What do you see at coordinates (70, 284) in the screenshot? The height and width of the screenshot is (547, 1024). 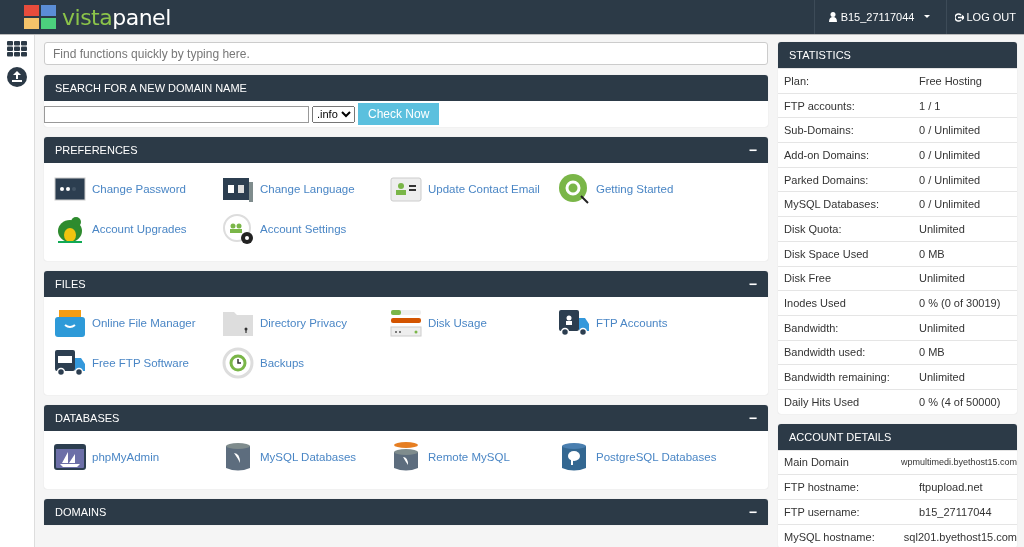 I see `panel-title: FILES` at bounding box center [70, 284].